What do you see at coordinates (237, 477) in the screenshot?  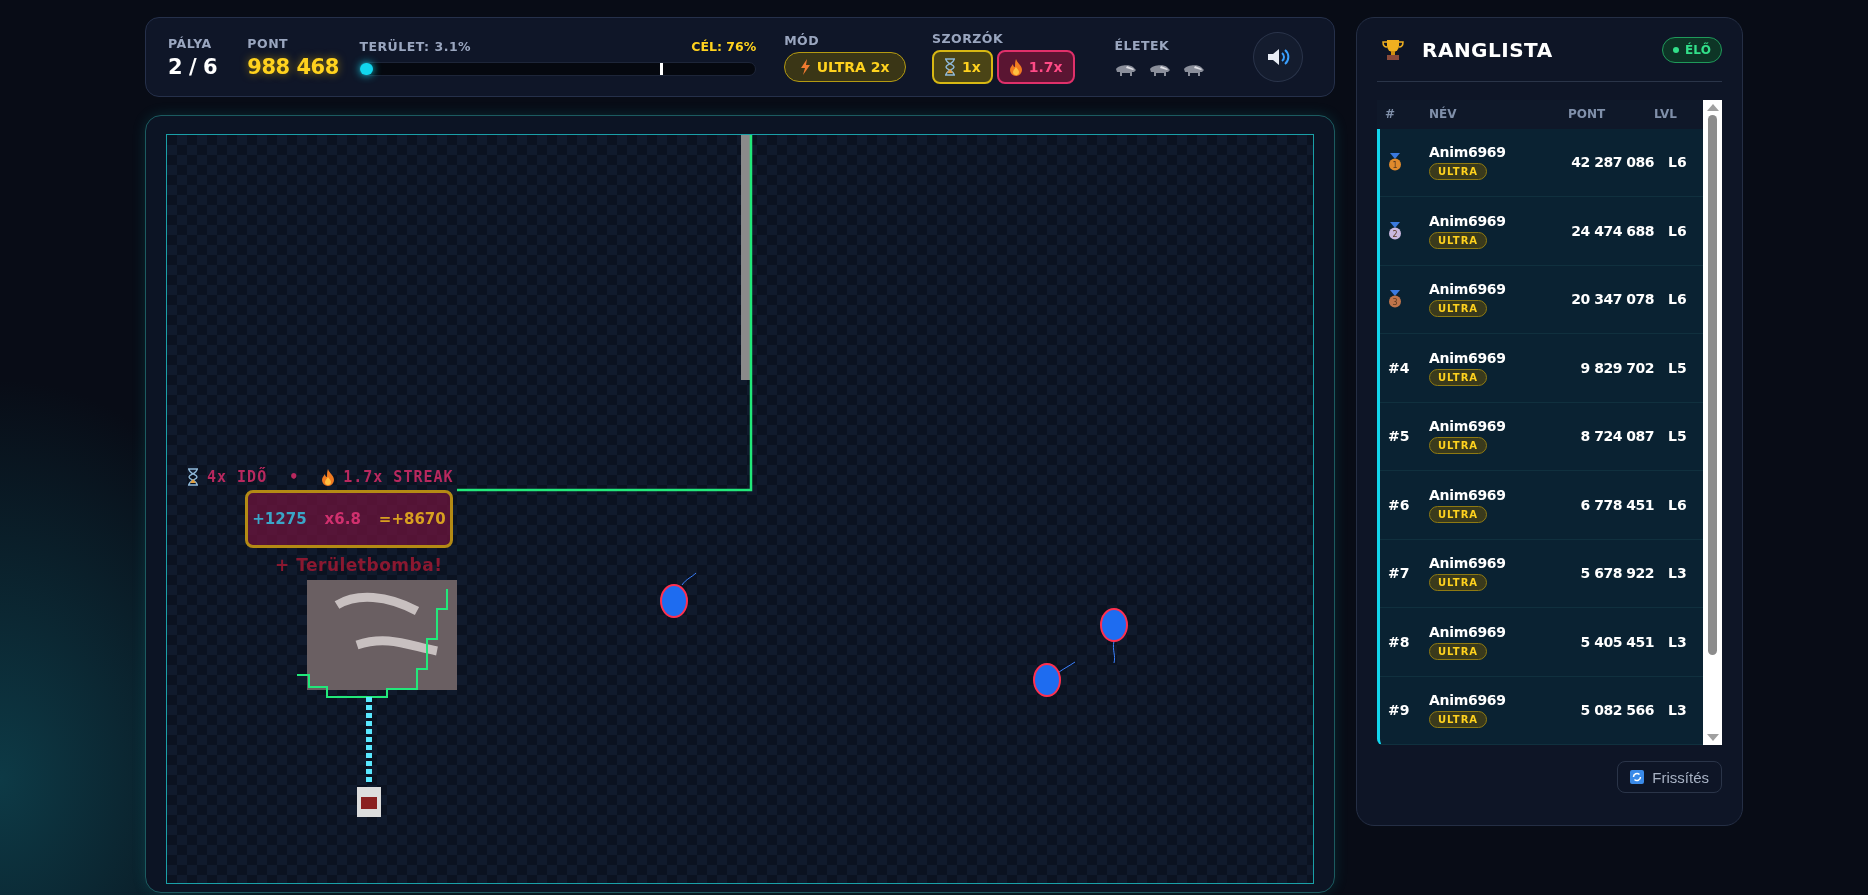 I see `bonus-text: 4x IDŐ` at bounding box center [237, 477].